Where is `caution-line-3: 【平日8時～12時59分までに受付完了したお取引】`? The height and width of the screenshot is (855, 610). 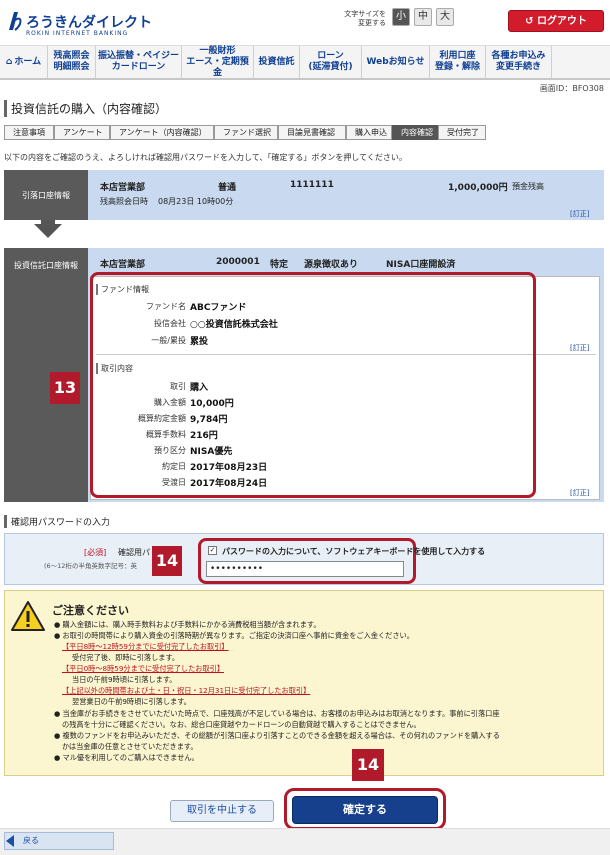 caution-line-3: 【平日8時～12時59分までに受付完了したお取引】 is located at coordinates (145, 646).